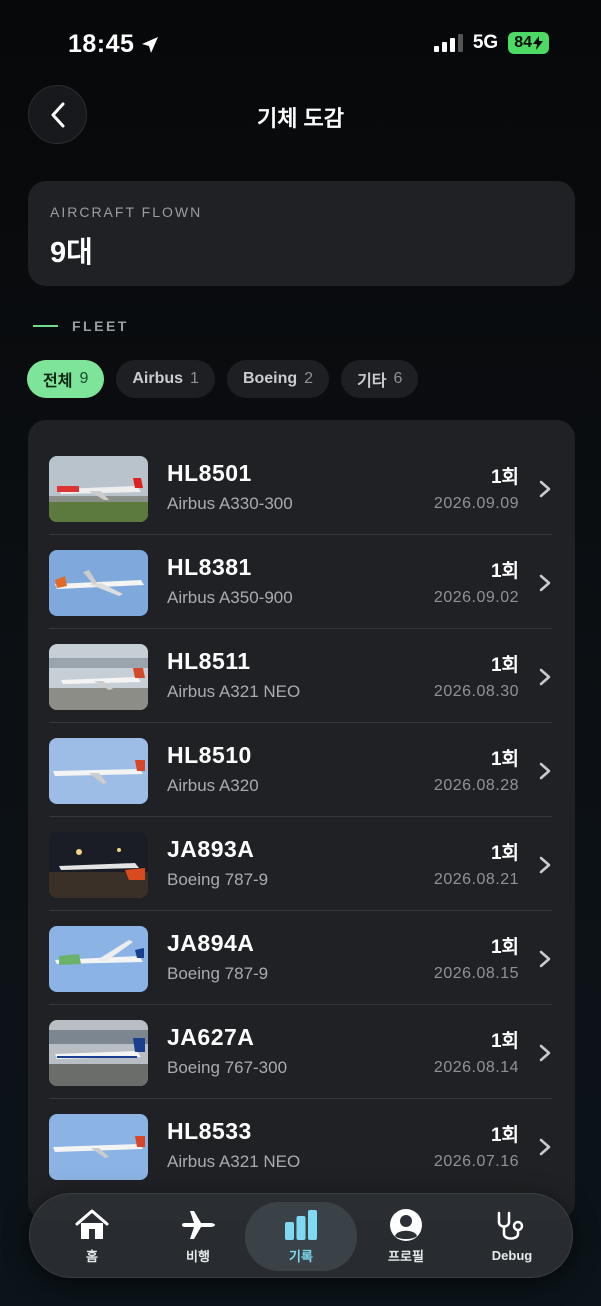 The height and width of the screenshot is (1306, 601). What do you see at coordinates (300, 1052) in the screenshot?
I see `aircraft-row: JA627A Boeing 767-300 1회 2026.08.14` at bounding box center [300, 1052].